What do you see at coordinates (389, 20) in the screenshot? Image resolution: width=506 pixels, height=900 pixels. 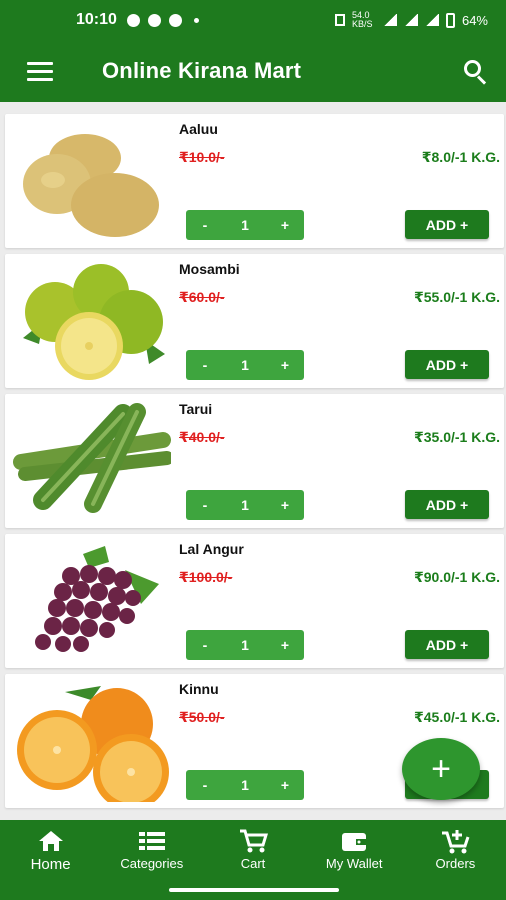 I see `wifi-icon` at bounding box center [389, 20].